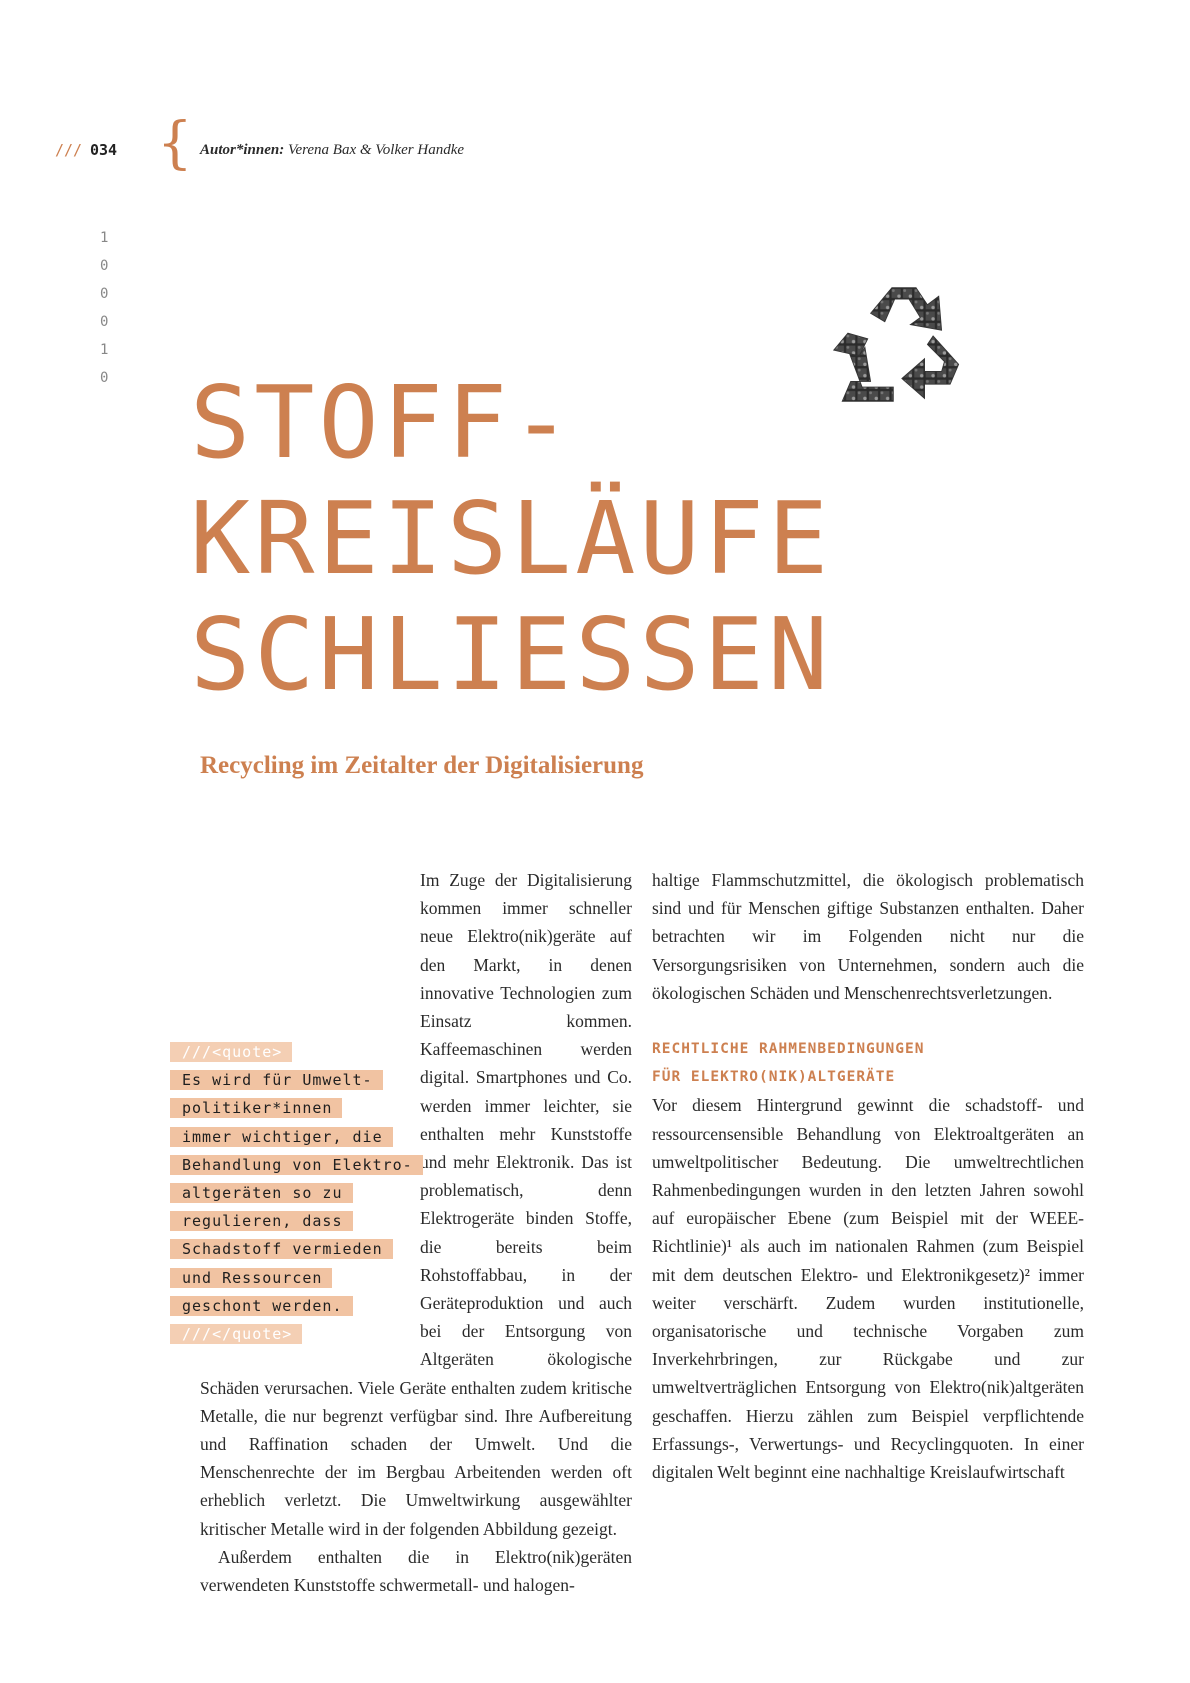 This screenshot has height=1683, width=1190. I want to click on quote-line: Schadstoff vermieden, so click(296, 1249).